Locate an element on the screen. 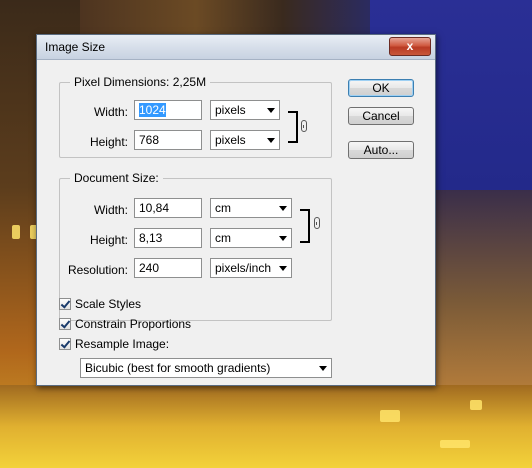  close-icon: x is located at coordinates (410, 46).